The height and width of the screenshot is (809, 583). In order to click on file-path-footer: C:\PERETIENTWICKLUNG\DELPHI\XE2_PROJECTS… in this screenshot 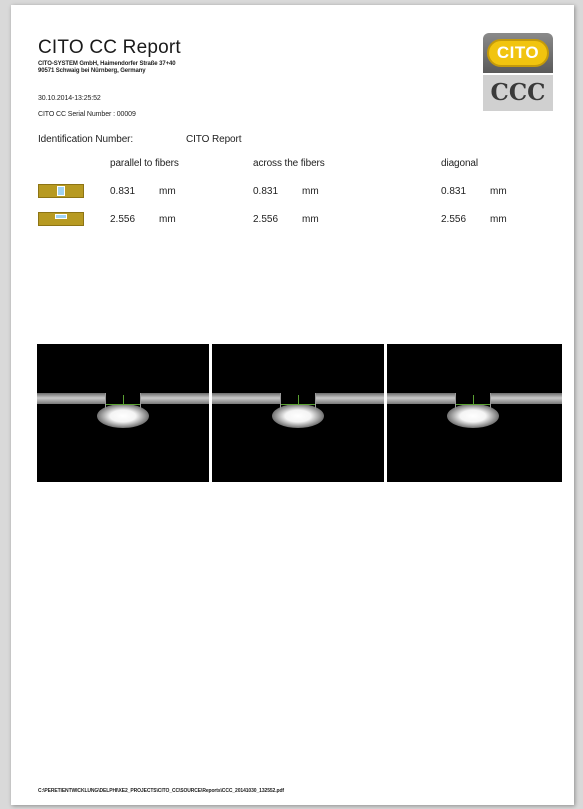, I will do `click(161, 791)`.